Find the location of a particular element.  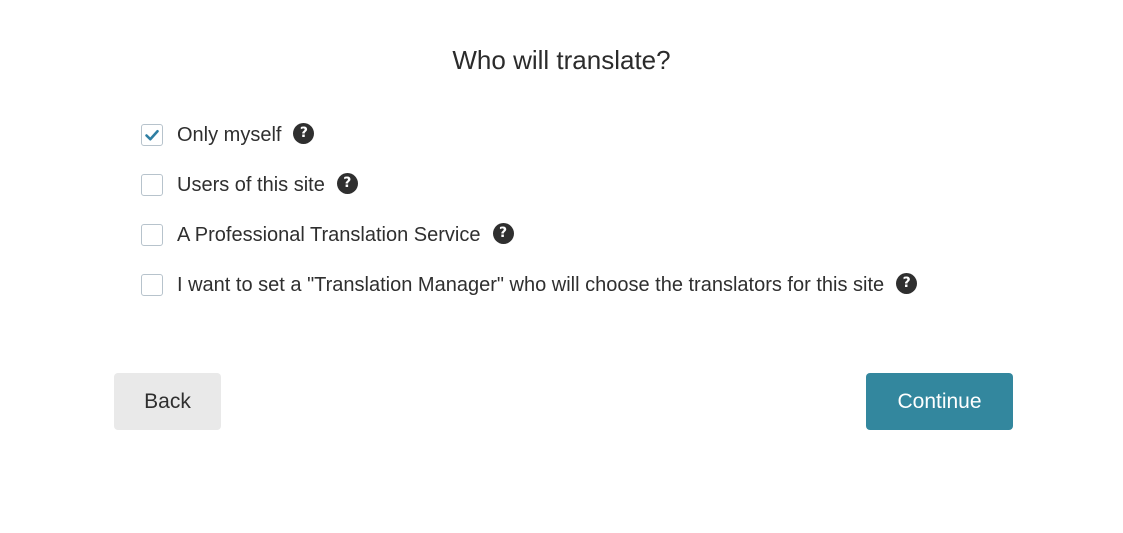

option-label: A Professional Translation Service is located at coordinates (329, 235).